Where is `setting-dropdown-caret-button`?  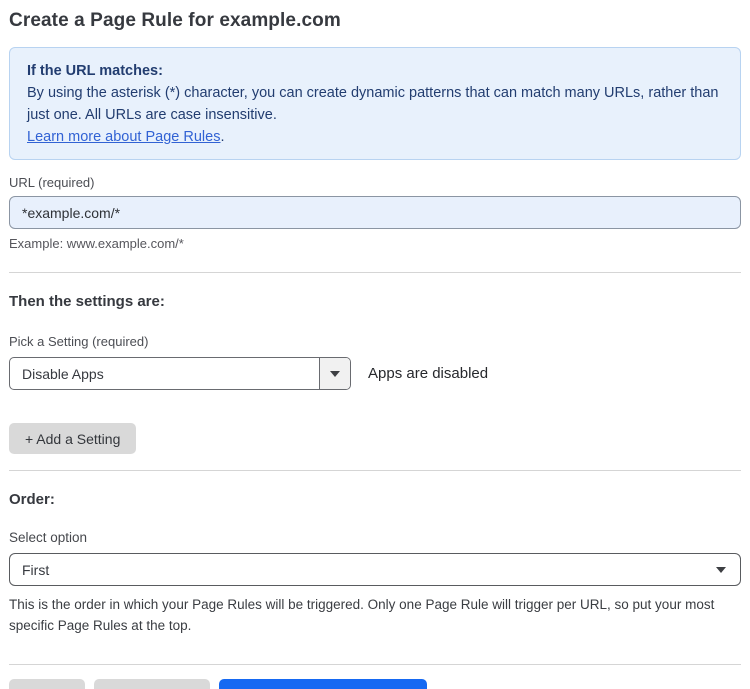
setting-dropdown-caret-button is located at coordinates (334, 373).